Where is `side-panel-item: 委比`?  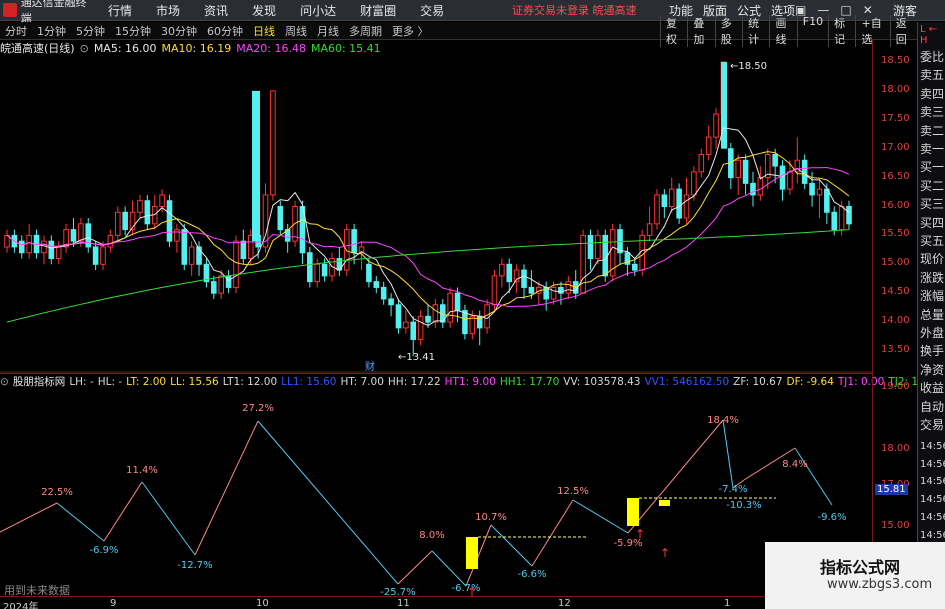 side-panel-item: 委比 is located at coordinates (932, 56).